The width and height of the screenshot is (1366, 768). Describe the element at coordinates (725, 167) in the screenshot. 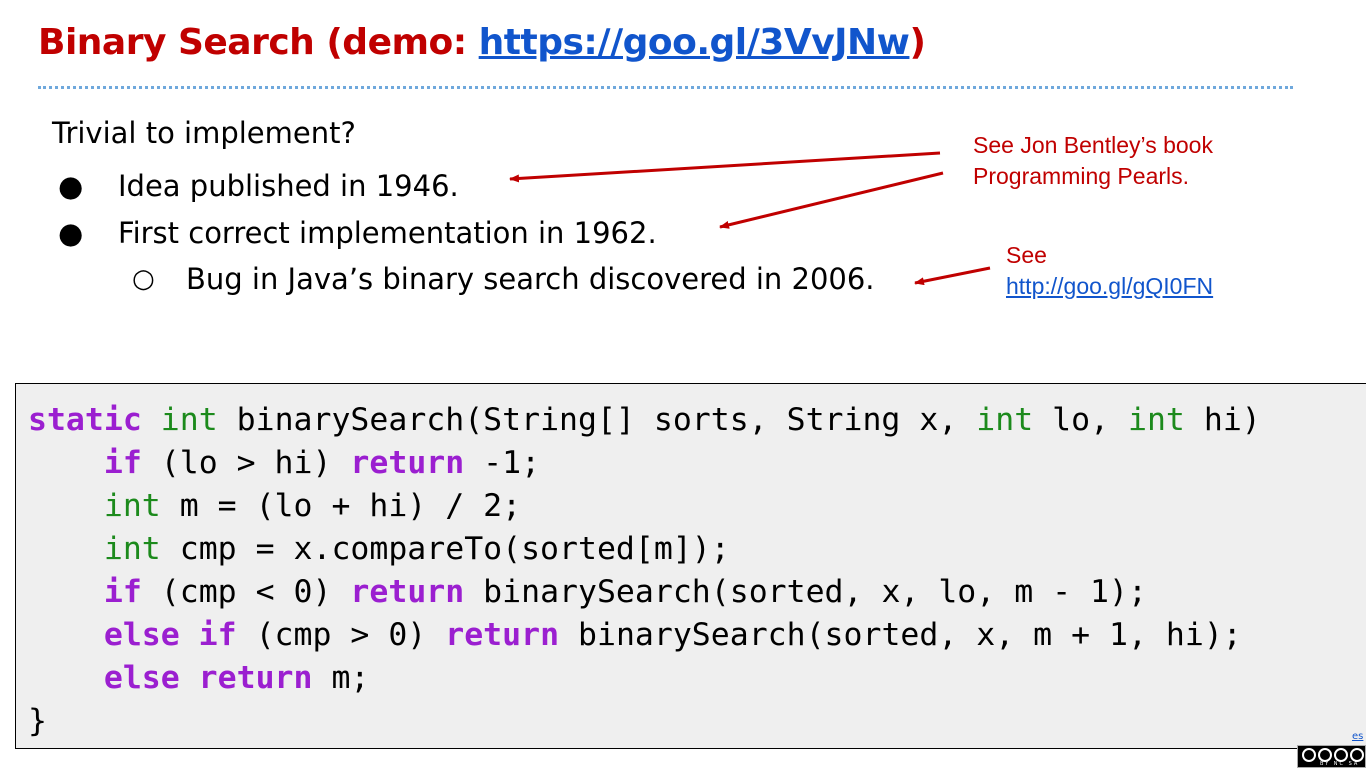

I see `arrow-to-1946` at that location.